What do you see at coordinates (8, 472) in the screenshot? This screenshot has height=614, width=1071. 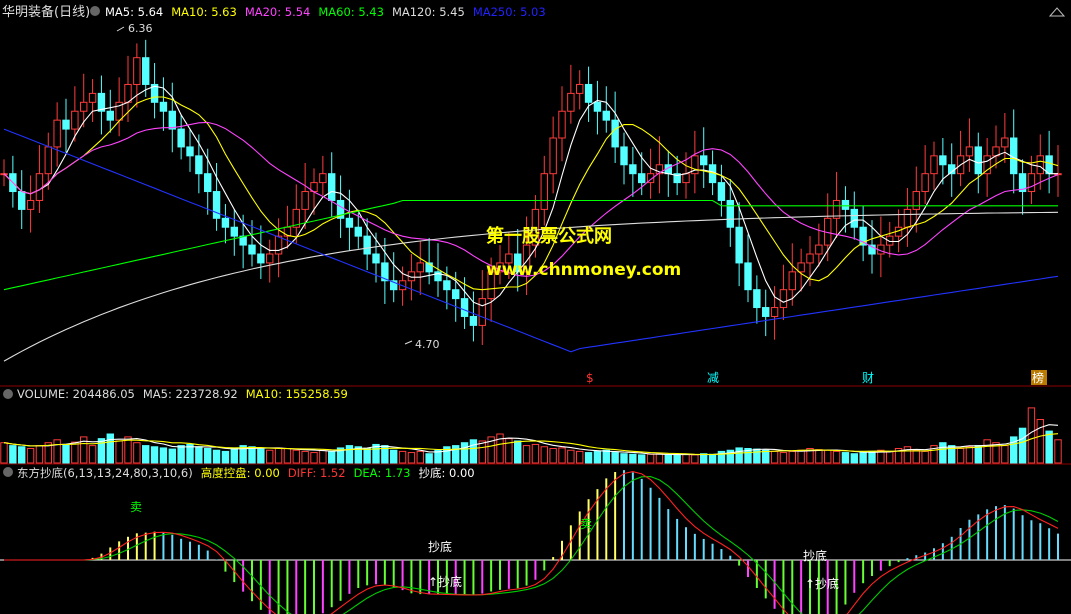 I see `indicator-settings-icon` at bounding box center [8, 472].